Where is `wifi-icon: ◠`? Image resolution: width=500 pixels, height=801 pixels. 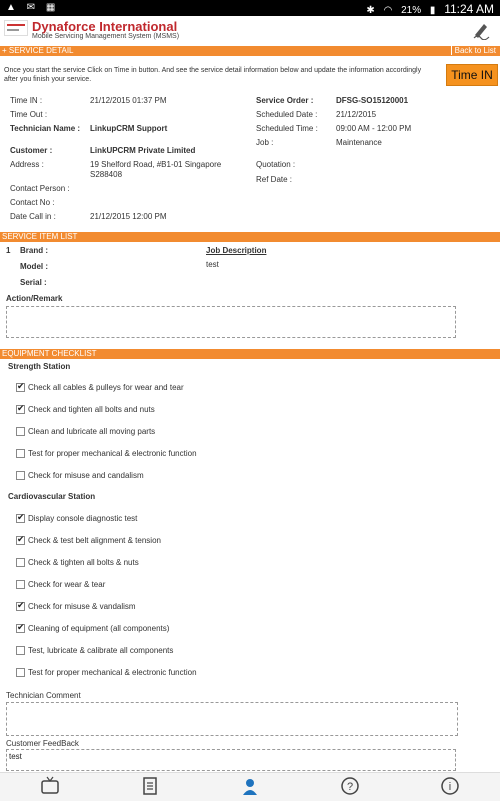
wifi-icon: ◠ is located at coordinates (388, 10).